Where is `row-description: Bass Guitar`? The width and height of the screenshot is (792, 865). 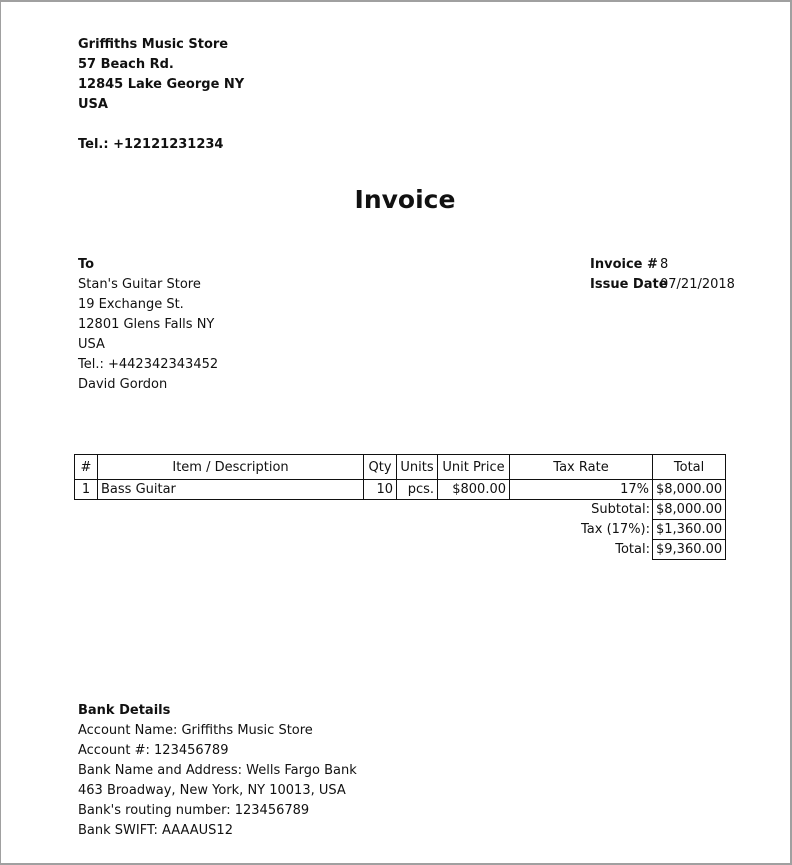 row-description: Bass Guitar is located at coordinates (230, 489).